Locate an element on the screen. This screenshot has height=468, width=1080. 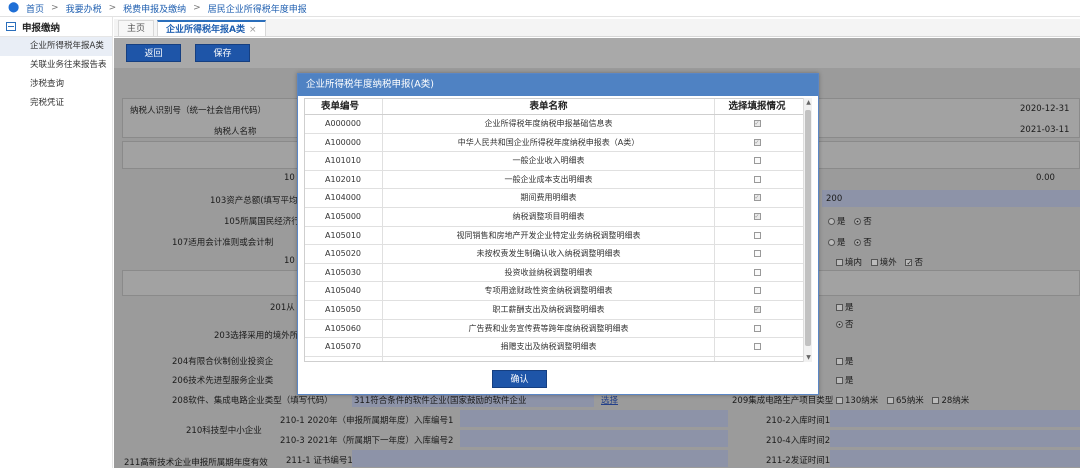
sidebar-item-tax-query: 涉税查询 is located at coordinates (56, 84).